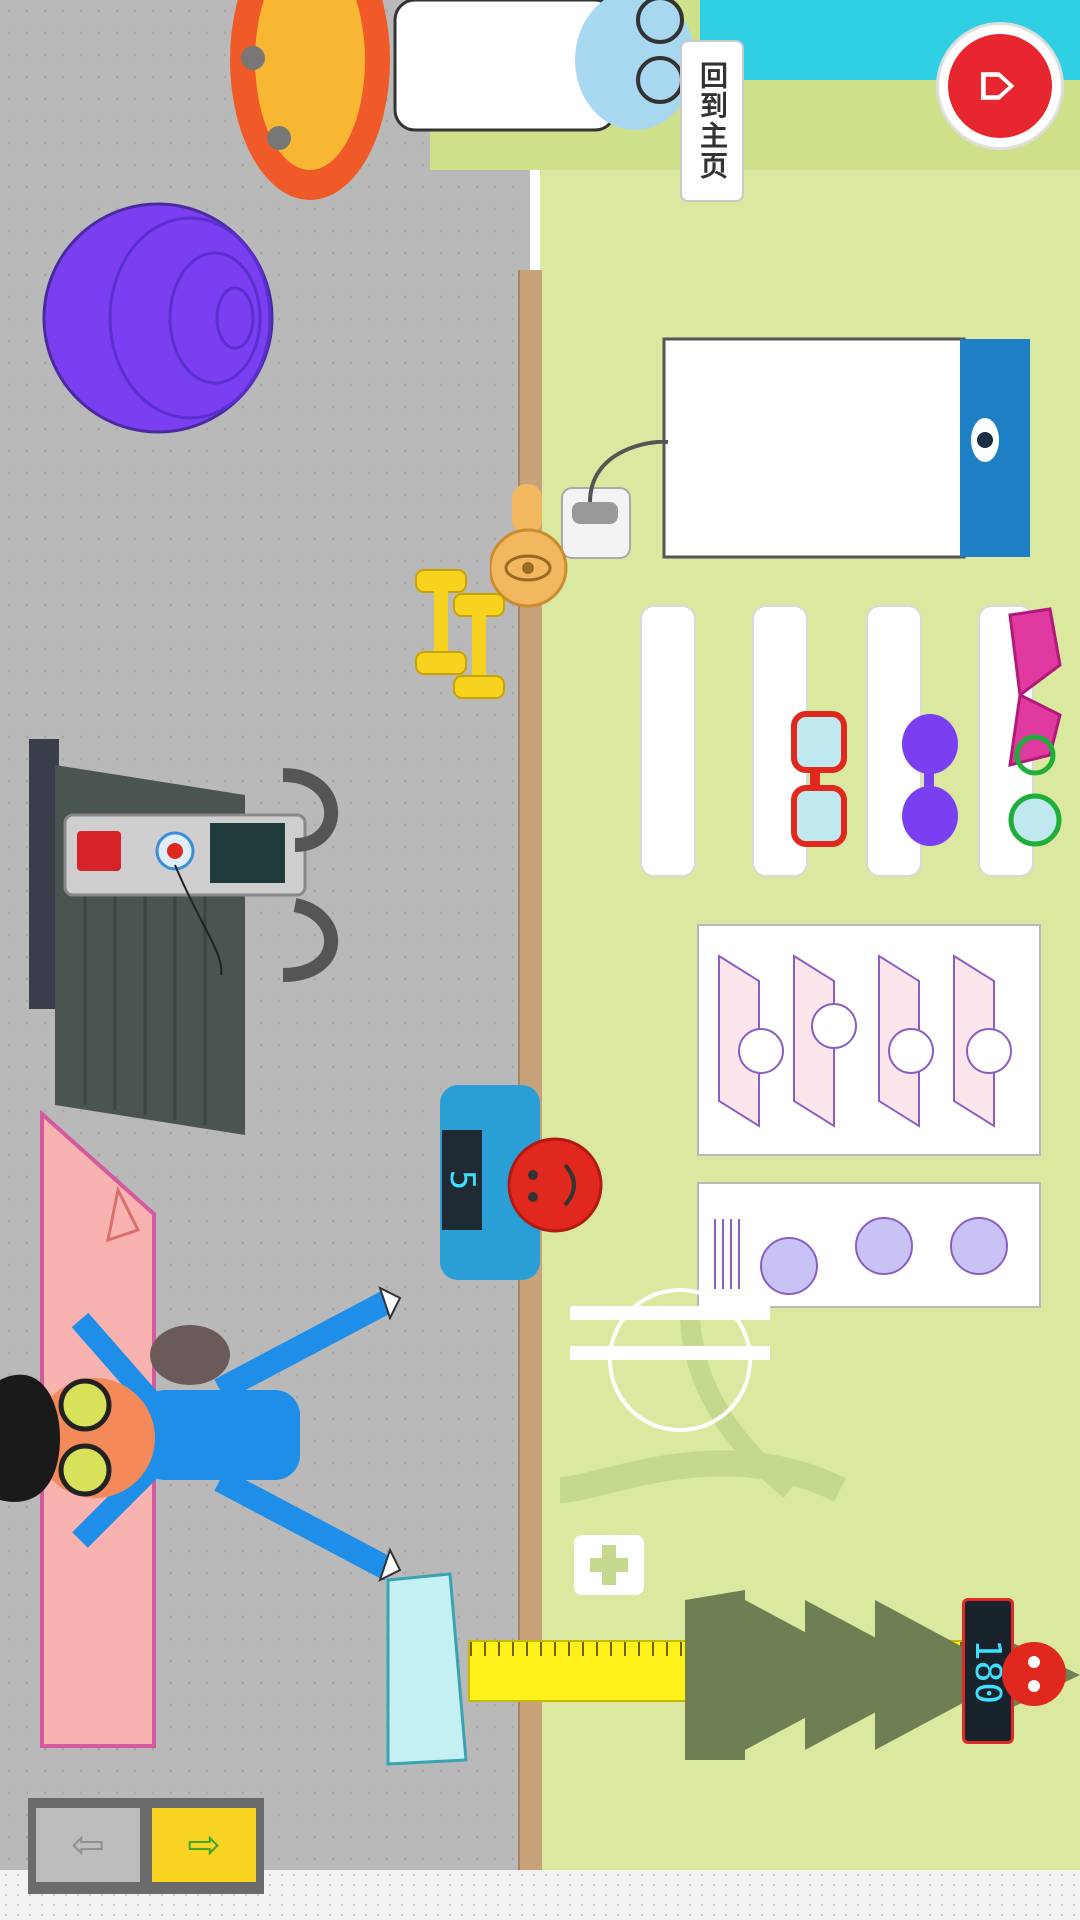 The width and height of the screenshot is (1080, 1920). Describe the element at coordinates (820, 780) in the screenshot. I see `red-glasses` at that location.